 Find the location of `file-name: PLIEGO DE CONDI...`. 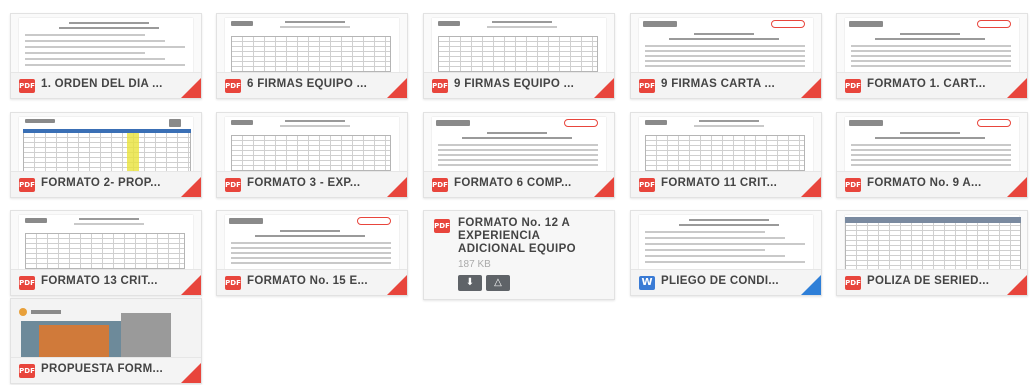

file-name: PLIEGO DE CONDI... is located at coordinates (720, 281).